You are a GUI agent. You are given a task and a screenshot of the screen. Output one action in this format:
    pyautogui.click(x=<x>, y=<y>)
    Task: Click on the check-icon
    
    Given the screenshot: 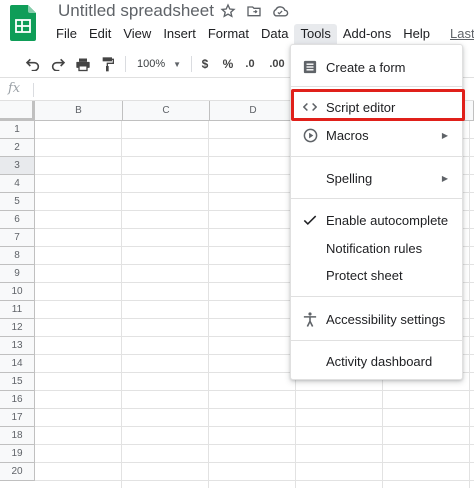 What is the action you would take?
    pyautogui.click(x=310, y=220)
    